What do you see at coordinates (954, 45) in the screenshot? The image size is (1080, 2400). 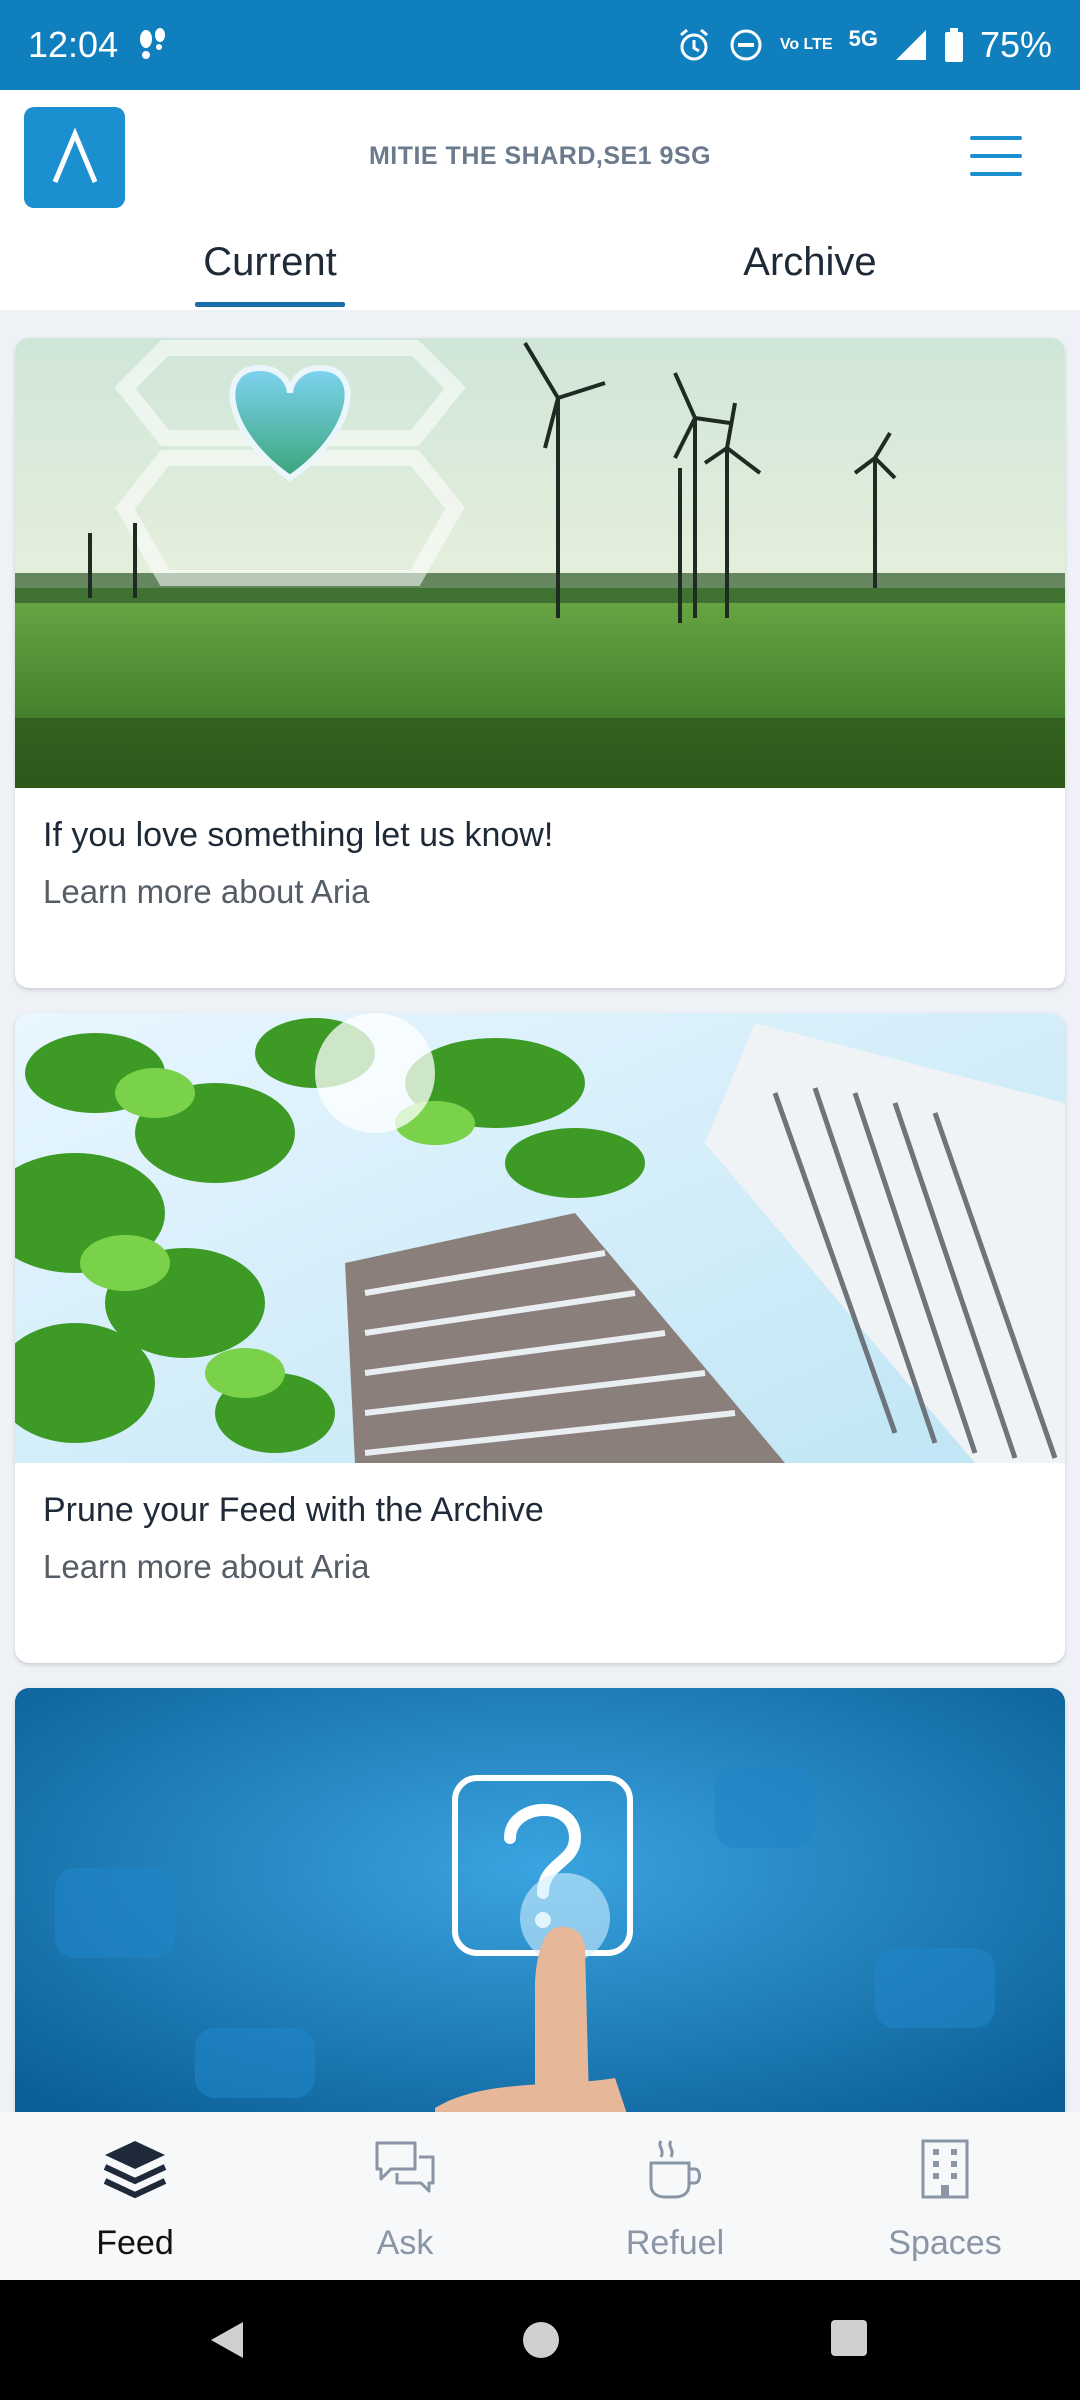 I see `battery-icon` at bounding box center [954, 45].